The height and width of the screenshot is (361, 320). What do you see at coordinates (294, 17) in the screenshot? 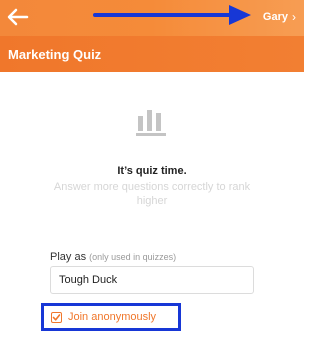
I see `chevron-right-icon: ›` at bounding box center [294, 17].